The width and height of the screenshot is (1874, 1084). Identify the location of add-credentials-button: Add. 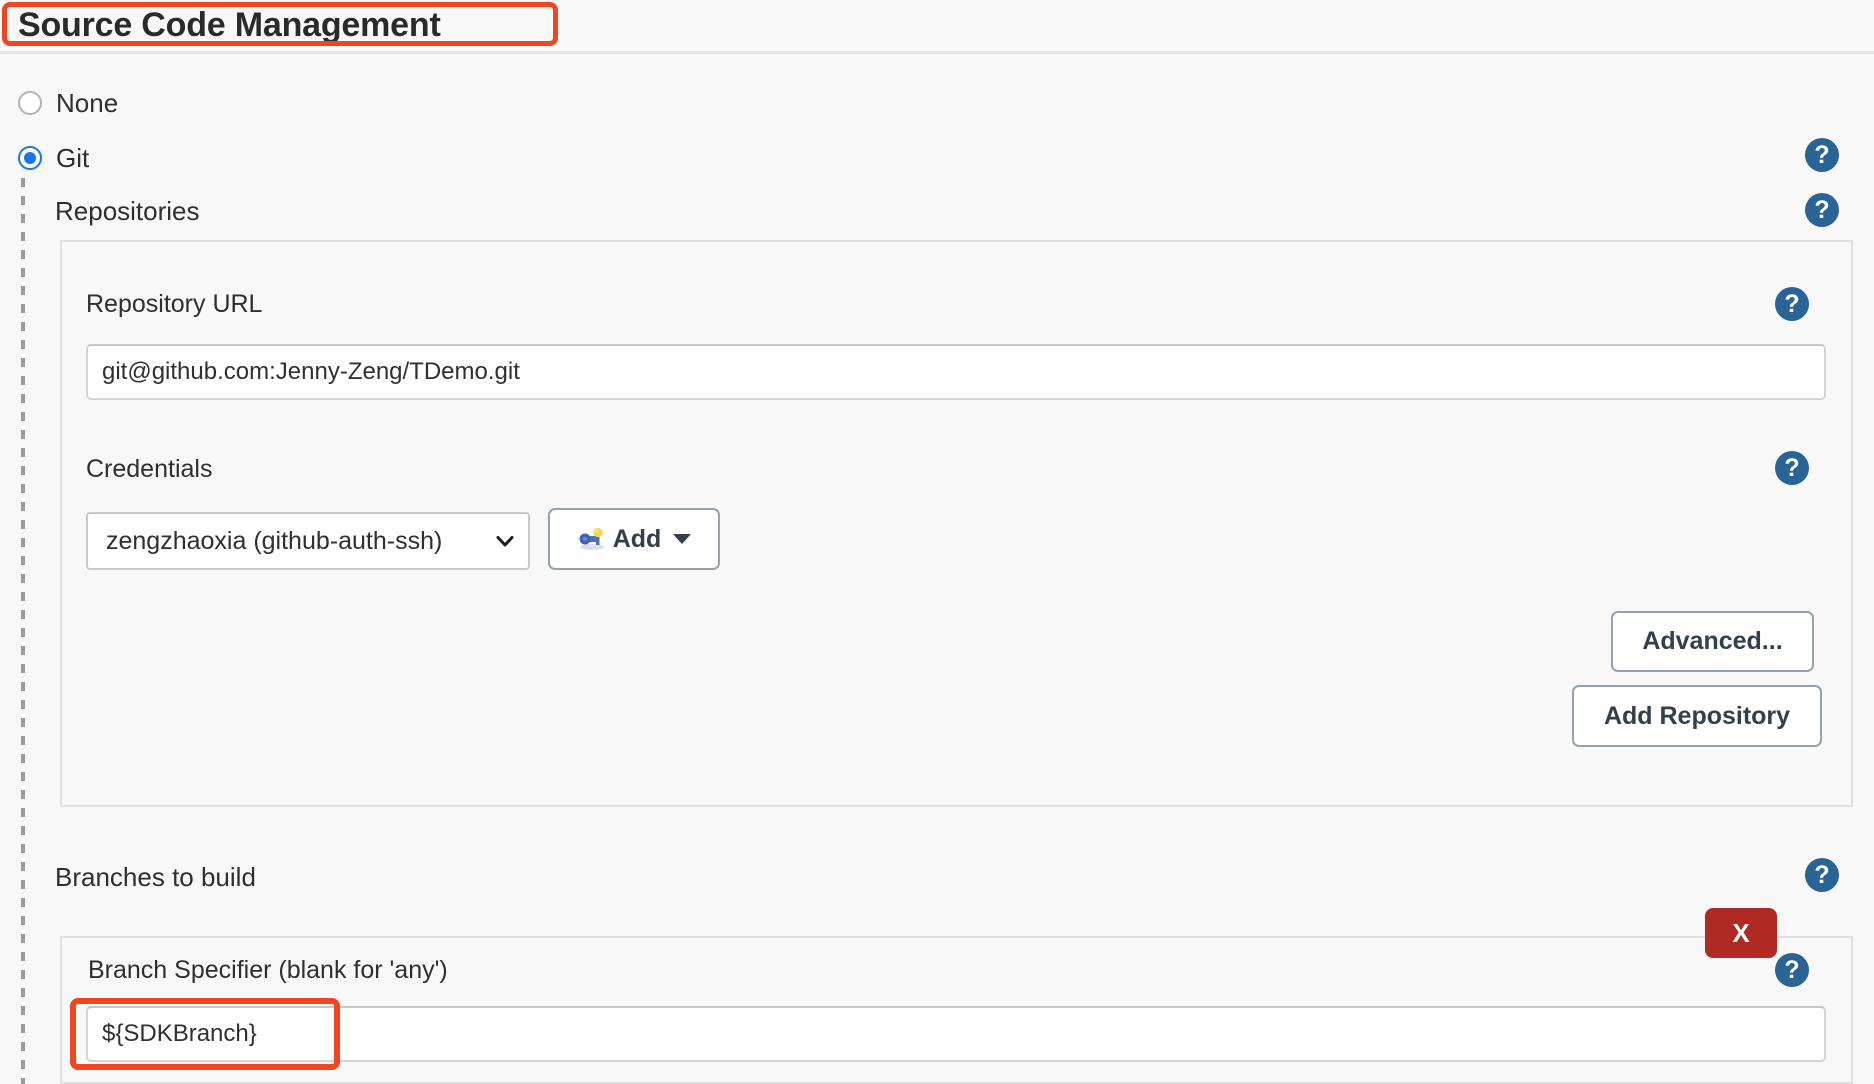
(634, 539).